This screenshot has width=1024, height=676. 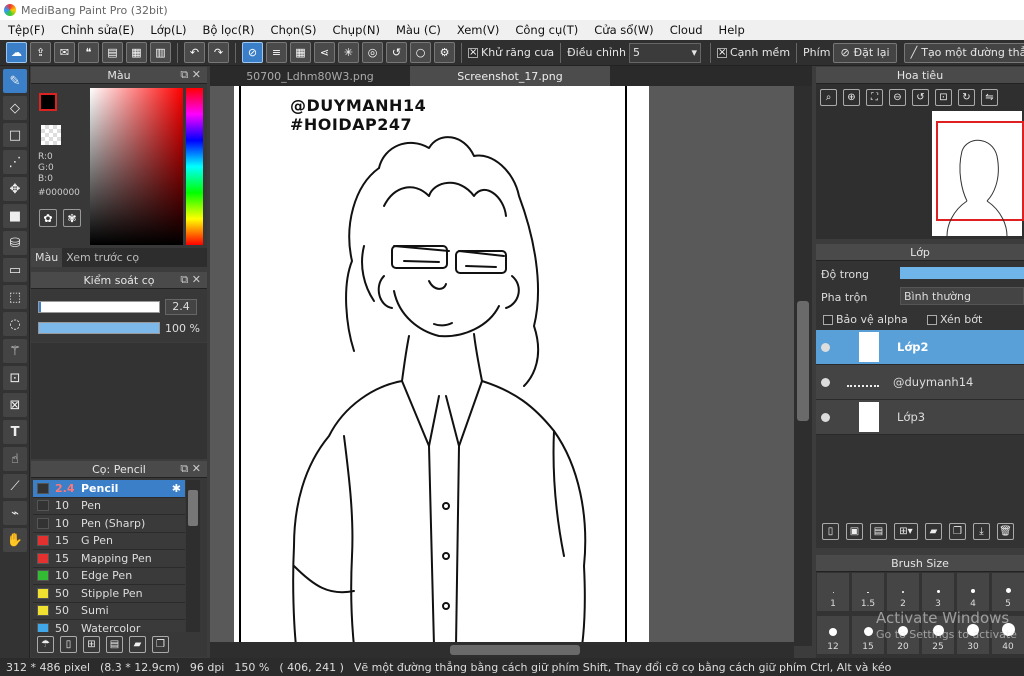 I want to click on brush-settings-gear-icon: ✱, so click(x=176, y=488).